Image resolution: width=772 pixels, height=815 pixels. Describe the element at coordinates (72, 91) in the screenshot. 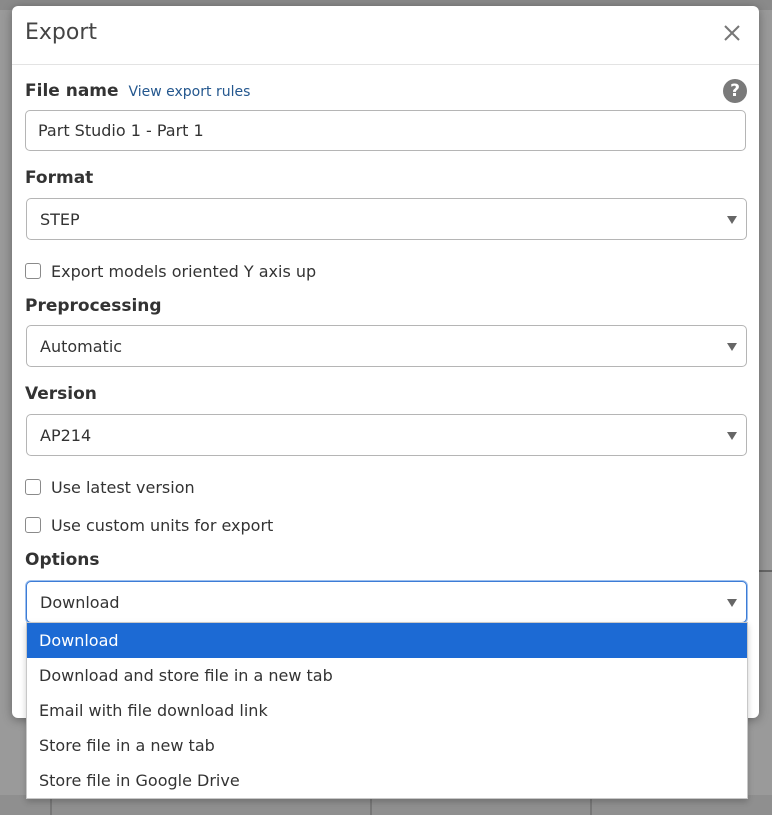

I see `file-name-label-text: File name` at that location.